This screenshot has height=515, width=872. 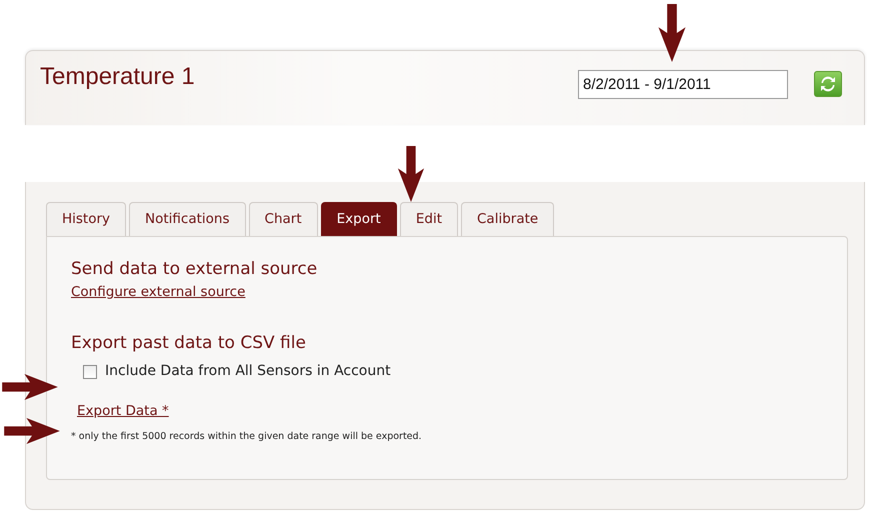 What do you see at coordinates (123, 411) in the screenshot?
I see `export-data-link: Export Data *` at bounding box center [123, 411].